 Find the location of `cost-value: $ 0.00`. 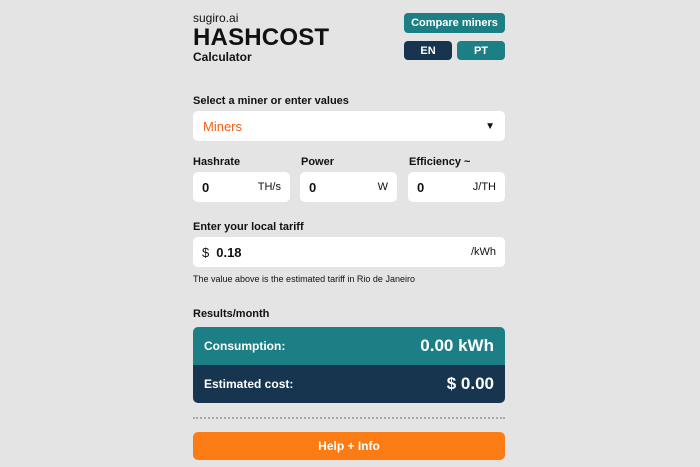

cost-value: $ 0.00 is located at coordinates (470, 383).